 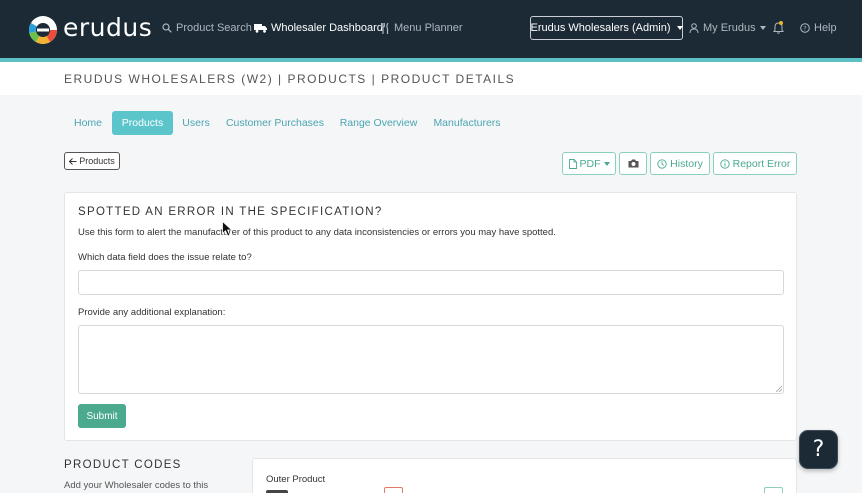 What do you see at coordinates (778, 388) in the screenshot?
I see `resize-grip-icon` at bounding box center [778, 388].